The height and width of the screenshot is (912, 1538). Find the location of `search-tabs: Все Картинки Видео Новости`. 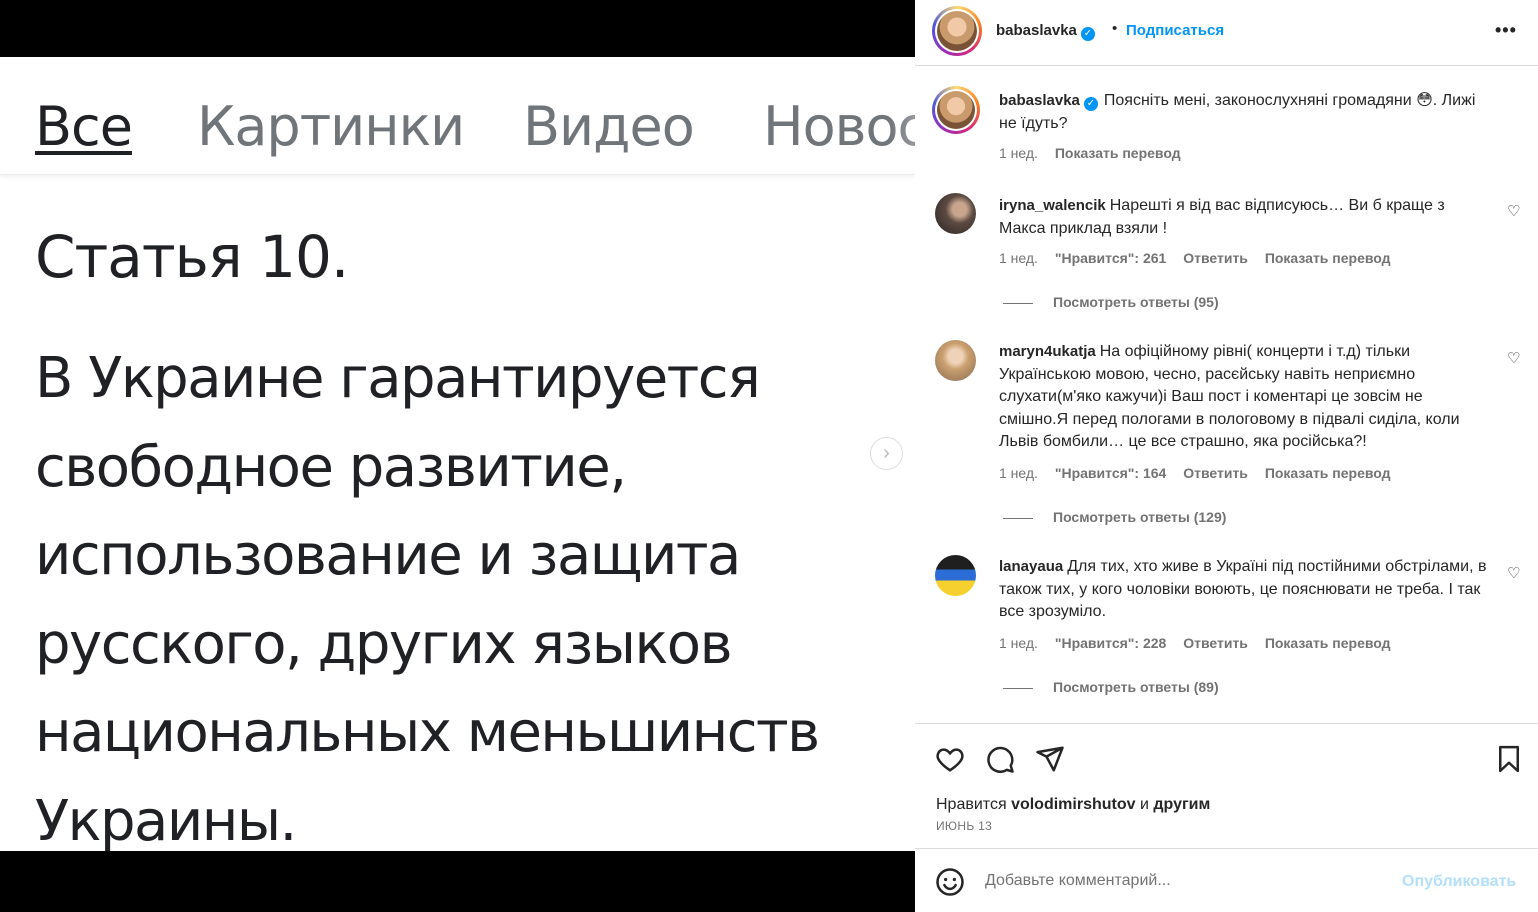

search-tabs: Все Картинки Видео Новости is located at coordinates (457, 116).